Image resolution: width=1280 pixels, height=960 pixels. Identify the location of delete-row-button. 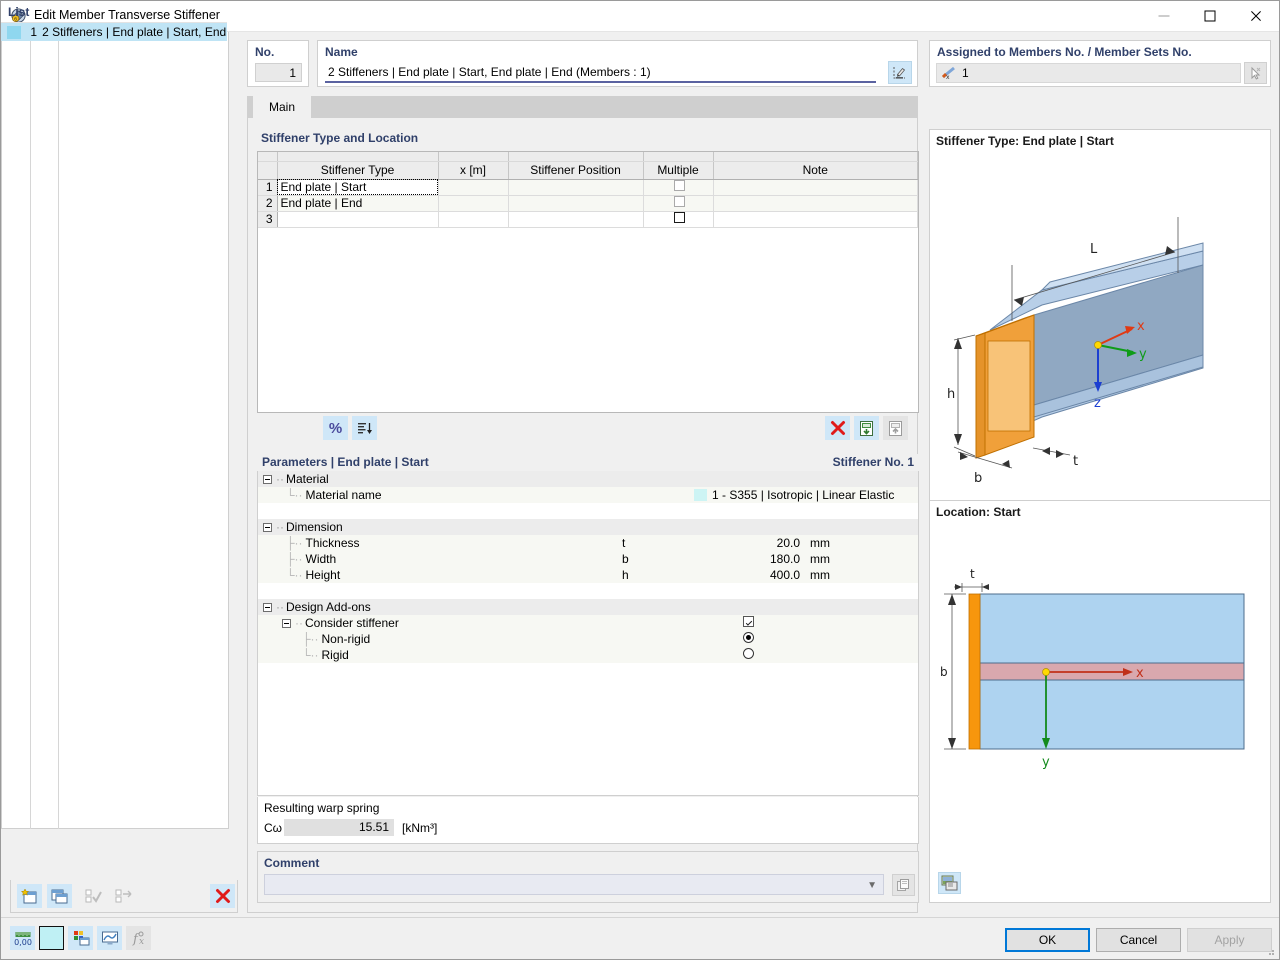
(837, 428).